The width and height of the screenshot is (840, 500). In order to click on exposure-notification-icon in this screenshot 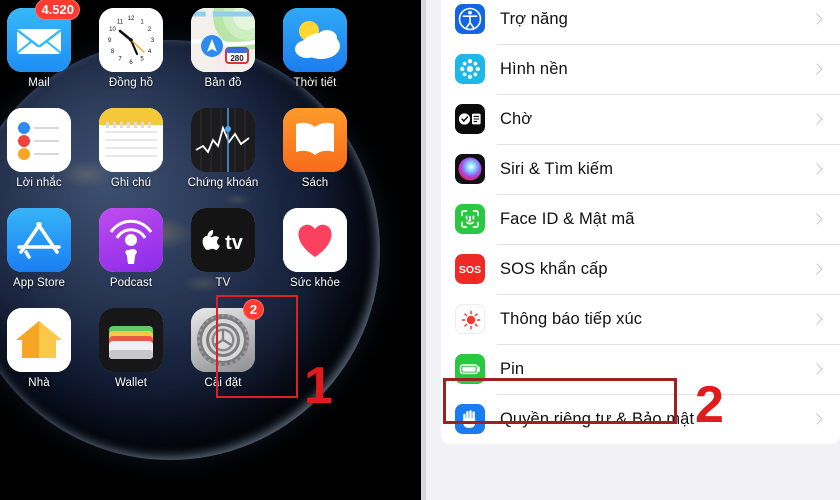, I will do `click(470, 319)`.